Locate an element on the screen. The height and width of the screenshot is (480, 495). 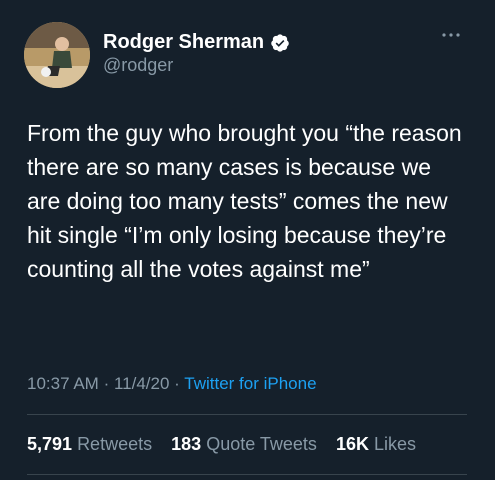
retweets-stat: 5,791 Retweets is located at coordinates (89, 444).